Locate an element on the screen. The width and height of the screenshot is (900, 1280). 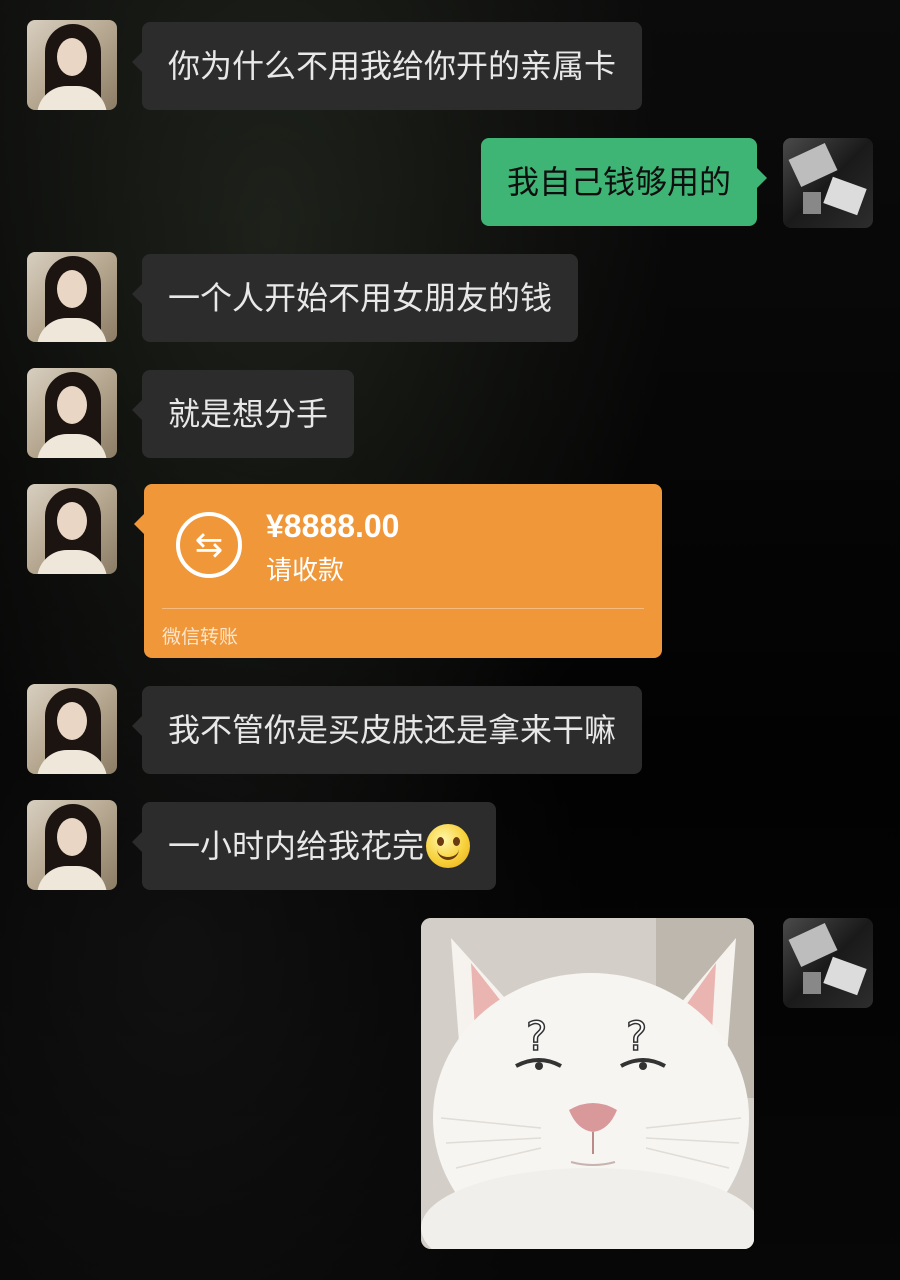
incoming-message: 一个人开始不用女朋友的钱 is located at coordinates (355, 298).